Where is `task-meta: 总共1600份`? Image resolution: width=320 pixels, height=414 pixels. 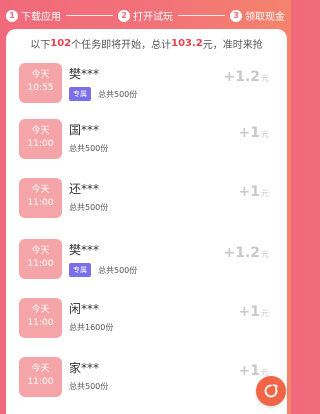 task-meta: 总共1600份 is located at coordinates (91, 327).